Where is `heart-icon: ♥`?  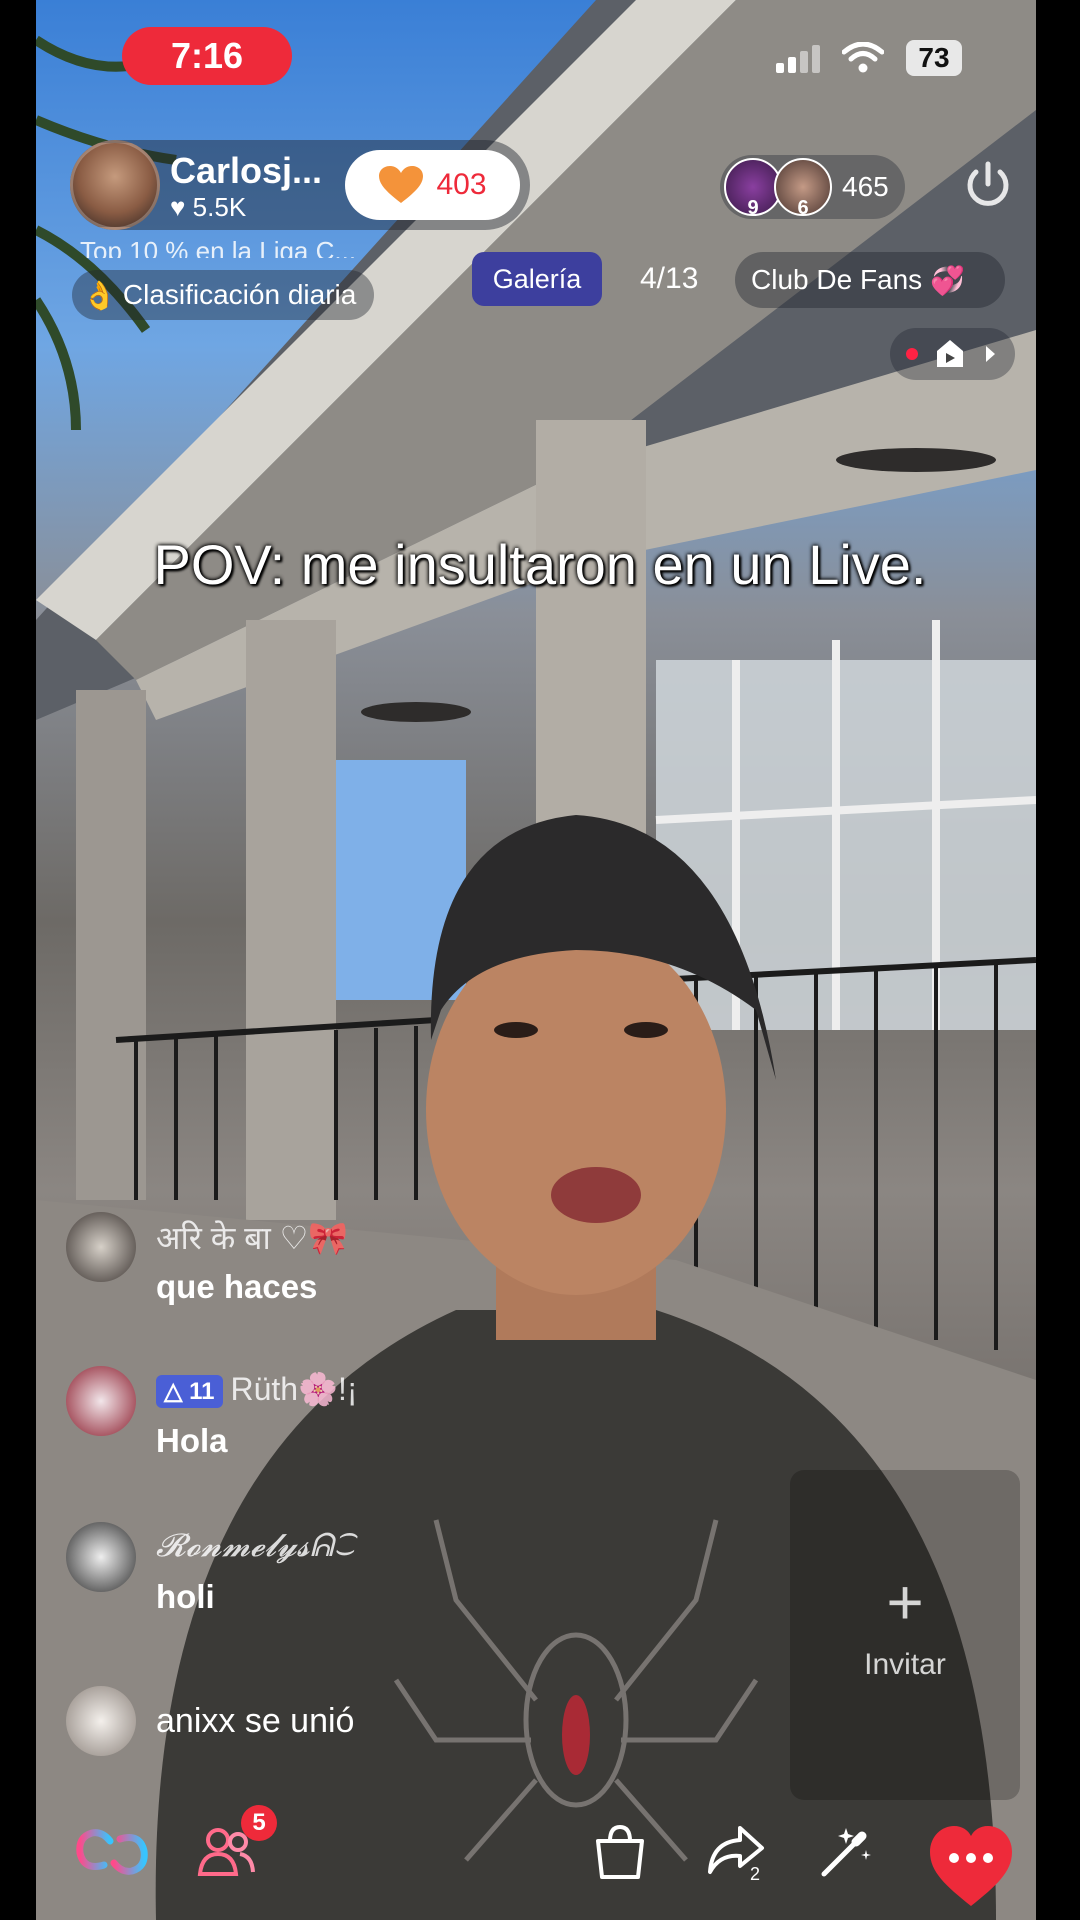
heart-icon: ♥ is located at coordinates (178, 207).